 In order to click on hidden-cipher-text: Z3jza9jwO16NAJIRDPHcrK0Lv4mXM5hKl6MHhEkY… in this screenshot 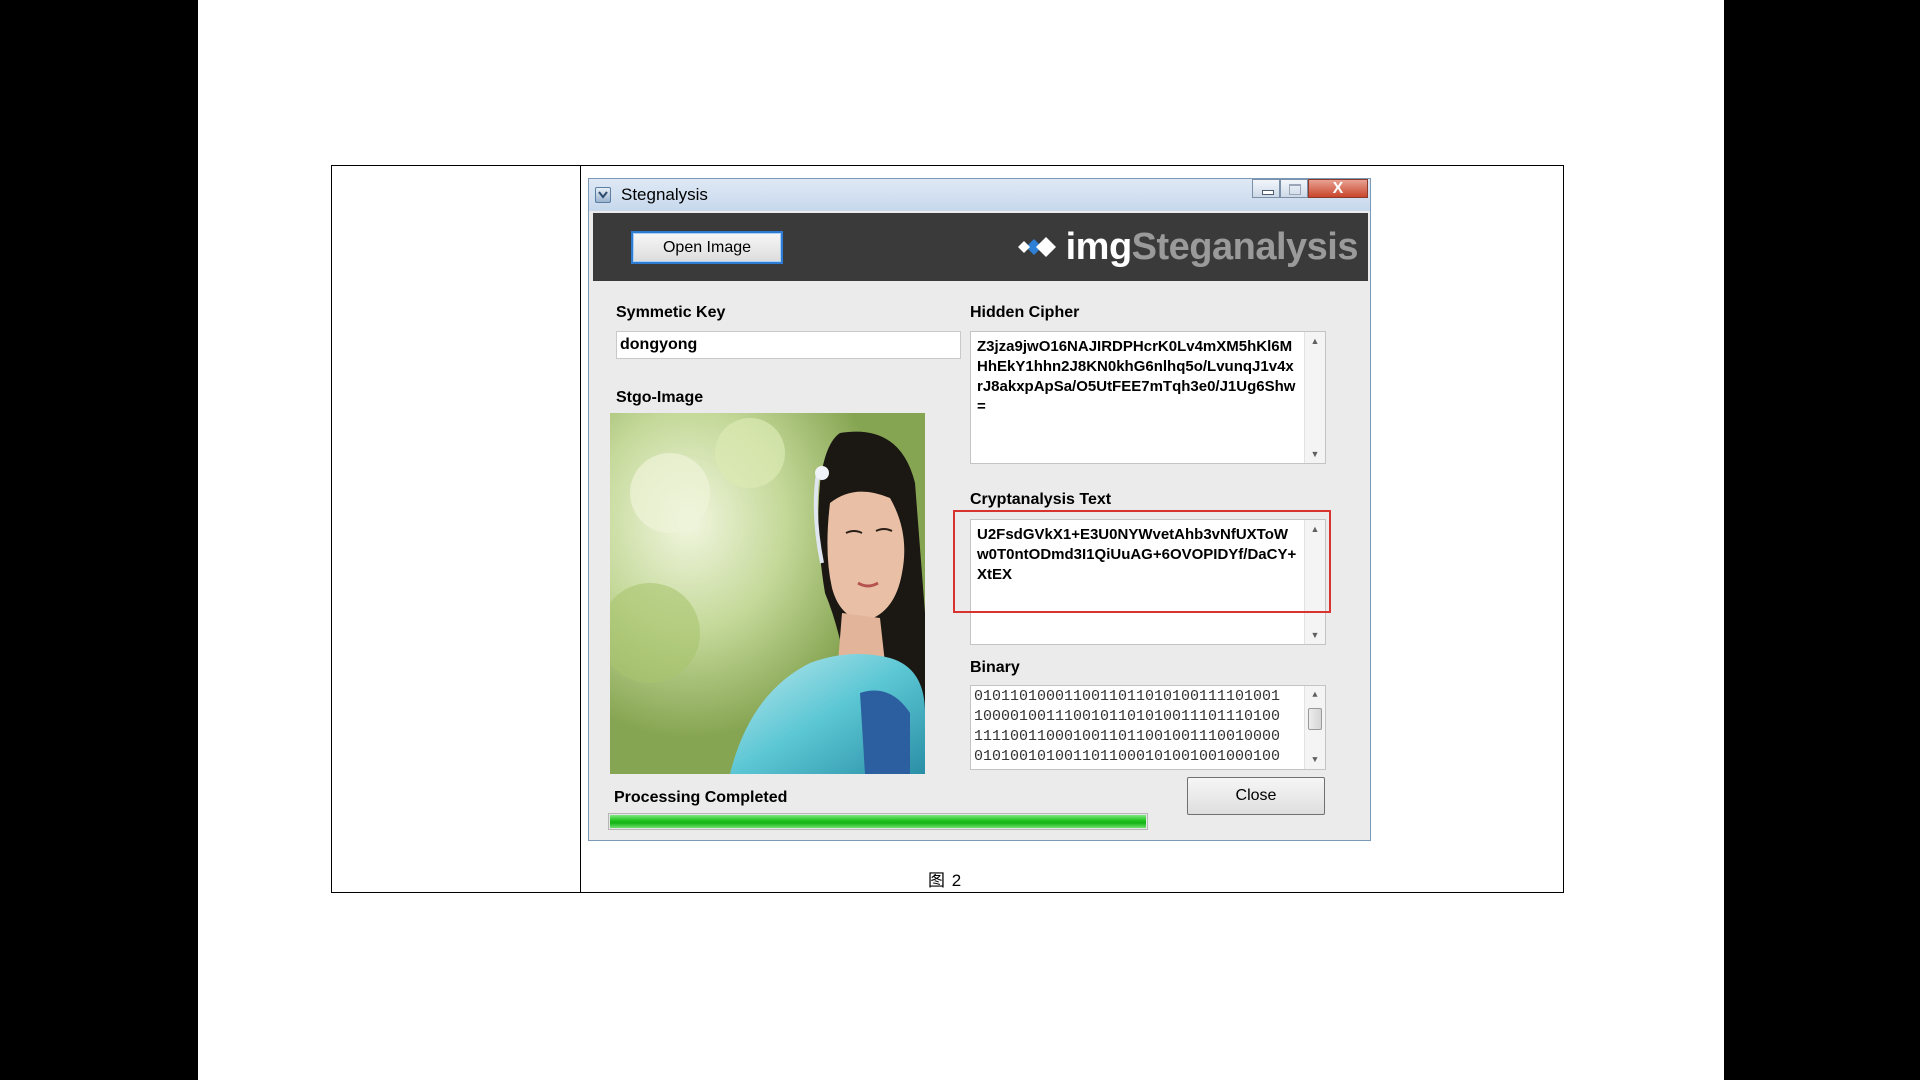, I will do `click(1136, 376)`.